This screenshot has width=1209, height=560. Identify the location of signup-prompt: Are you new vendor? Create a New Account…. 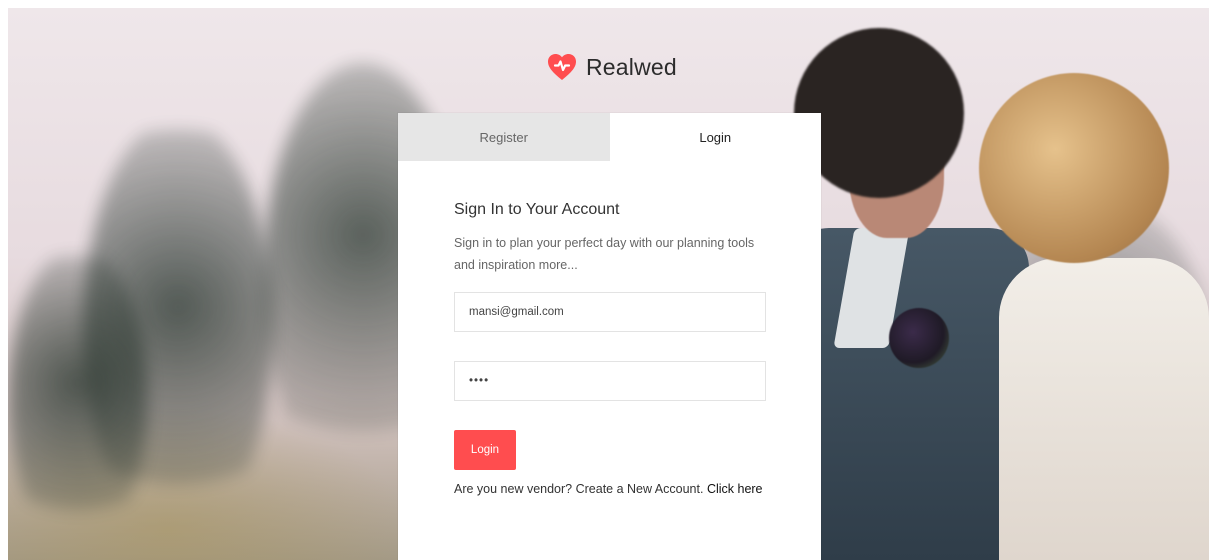
(610, 489).